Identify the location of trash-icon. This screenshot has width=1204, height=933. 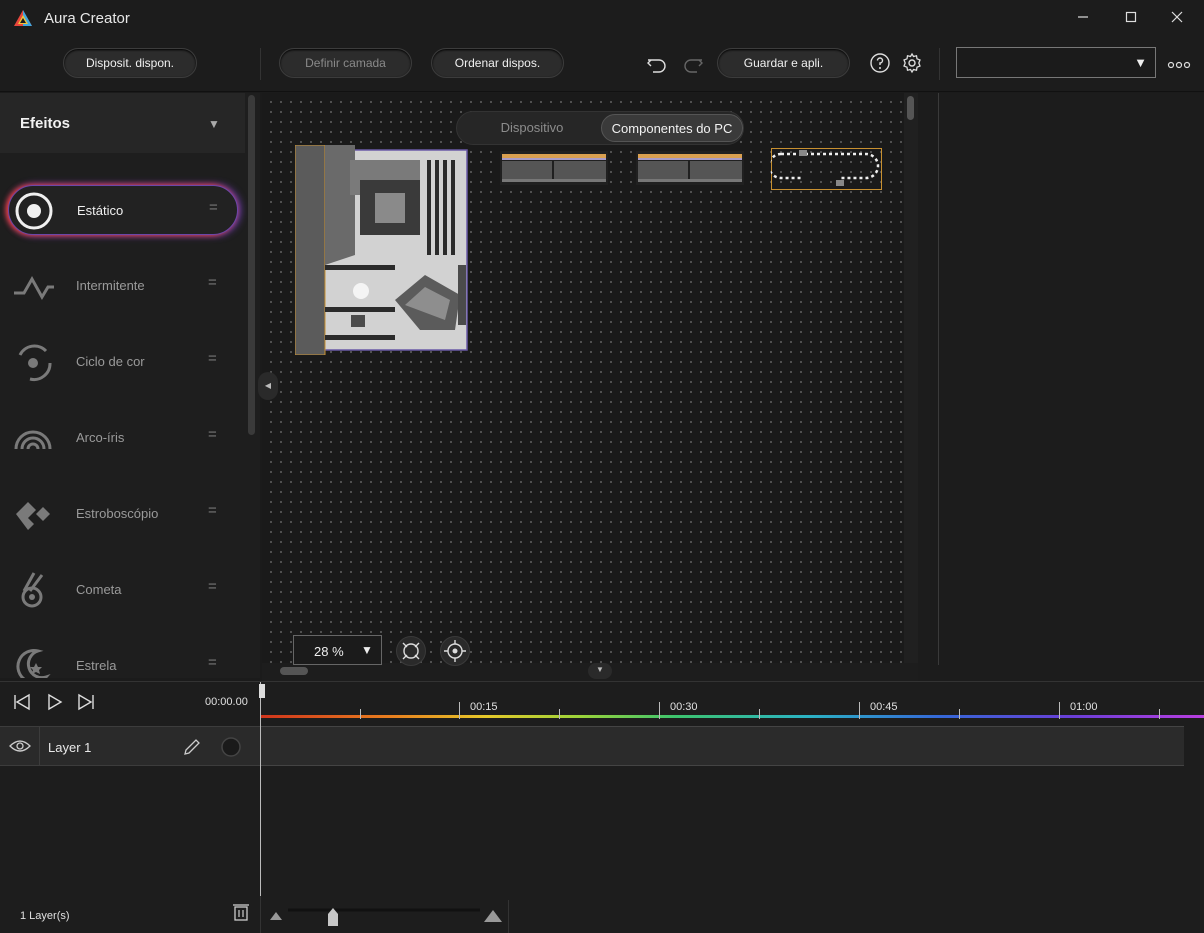
(241, 912).